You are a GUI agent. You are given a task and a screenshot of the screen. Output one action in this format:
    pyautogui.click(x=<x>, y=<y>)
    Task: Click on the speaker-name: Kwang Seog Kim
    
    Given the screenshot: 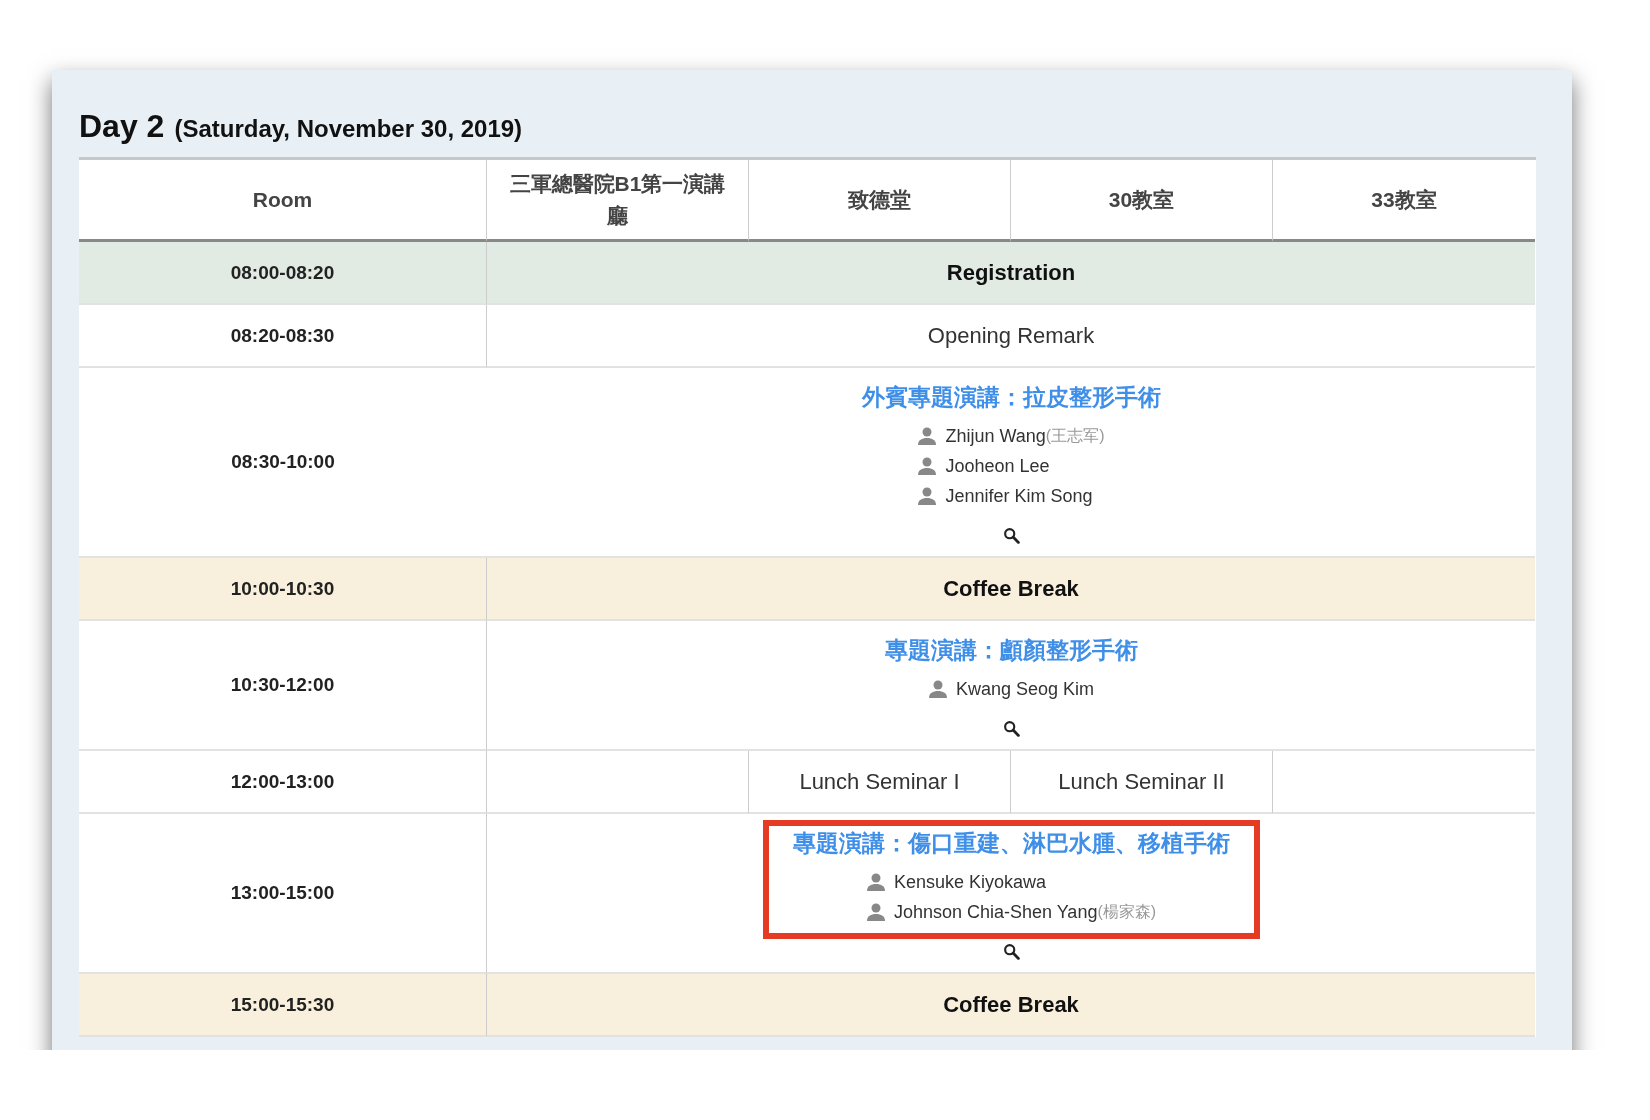 What is the action you would take?
    pyautogui.click(x=1025, y=689)
    